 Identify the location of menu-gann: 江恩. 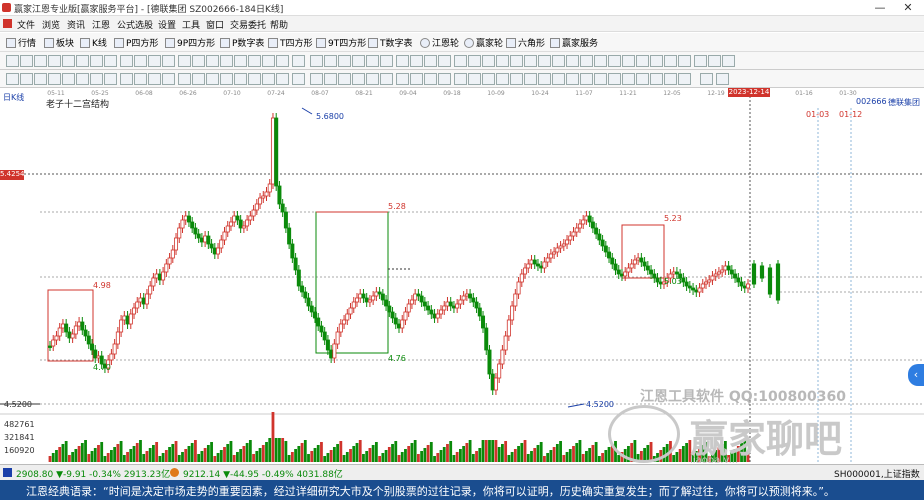
(101, 24).